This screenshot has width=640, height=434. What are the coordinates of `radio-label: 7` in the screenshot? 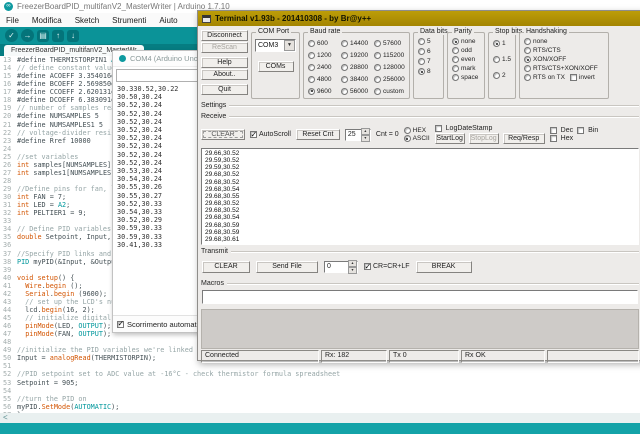 It's located at (429, 61).